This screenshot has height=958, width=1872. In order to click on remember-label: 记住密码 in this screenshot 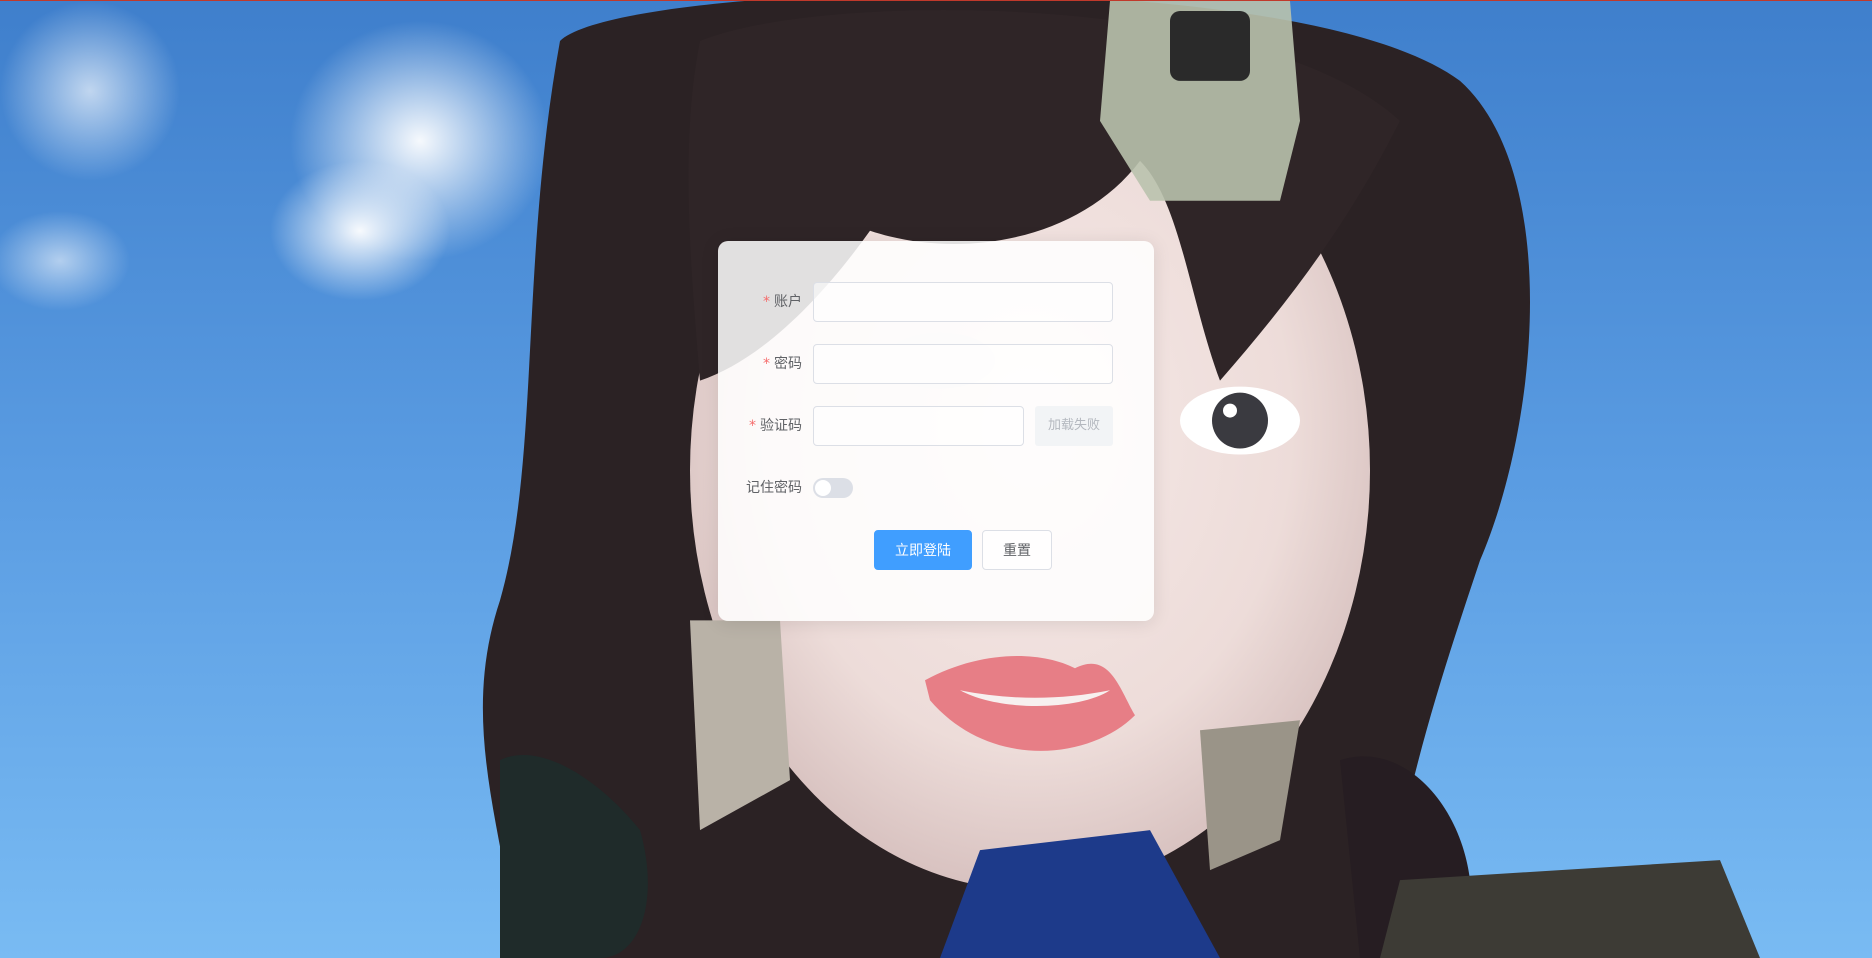, I will do `click(774, 488)`.